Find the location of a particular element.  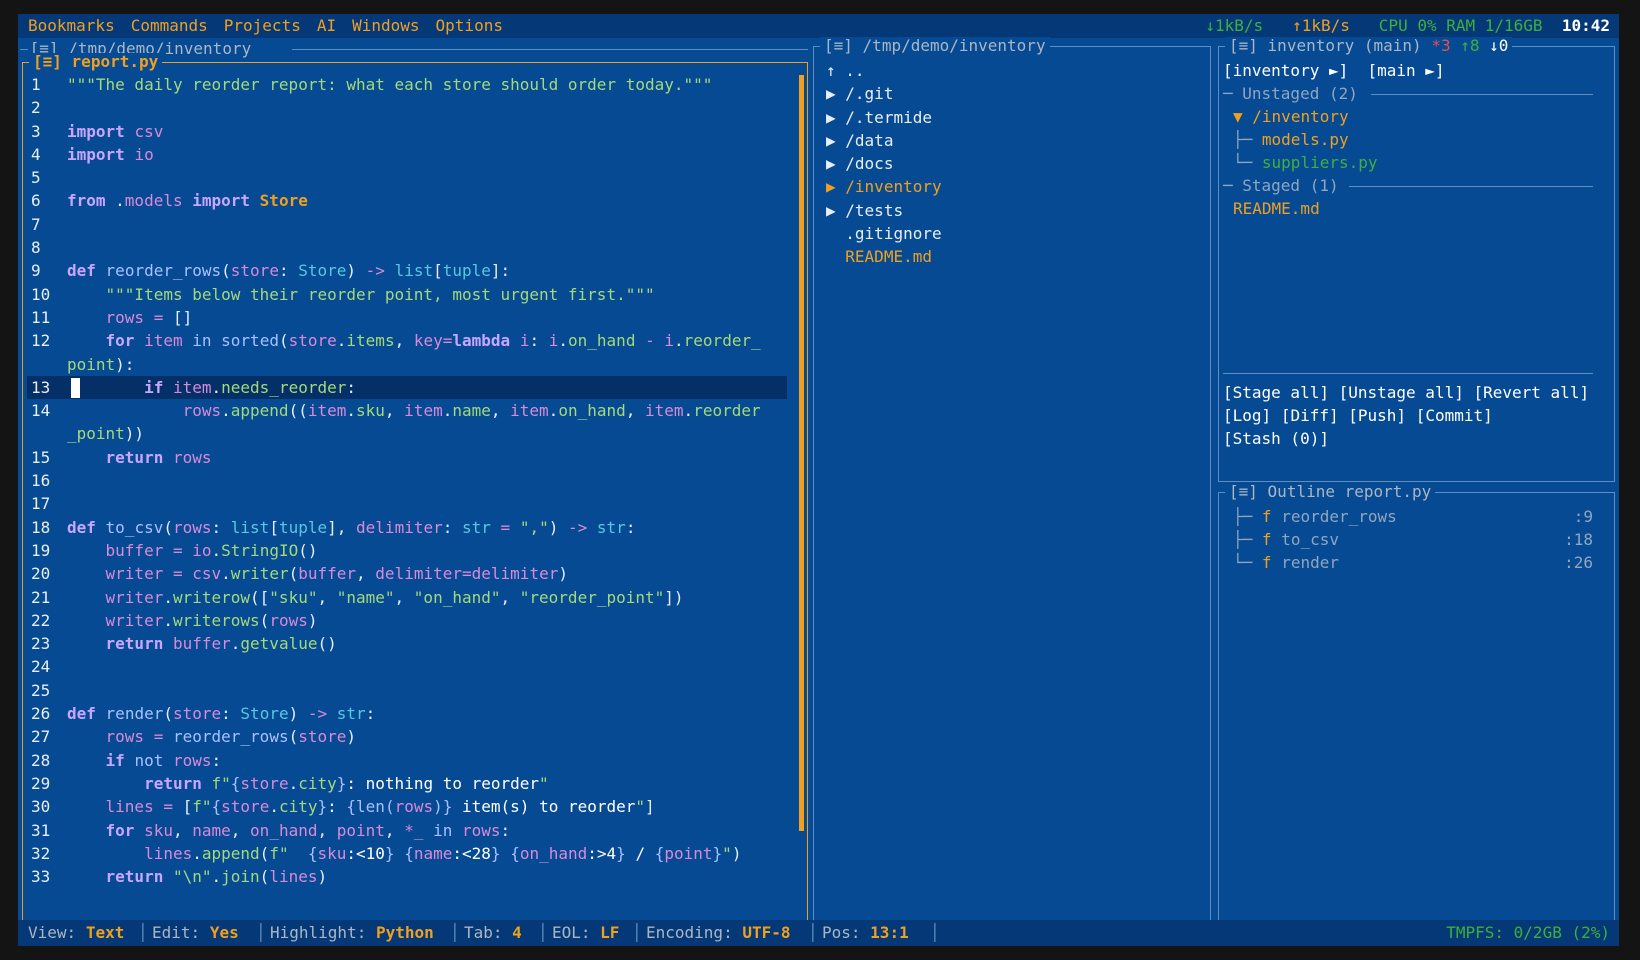

revert-all-button: [Revert all] is located at coordinates (1531, 392).